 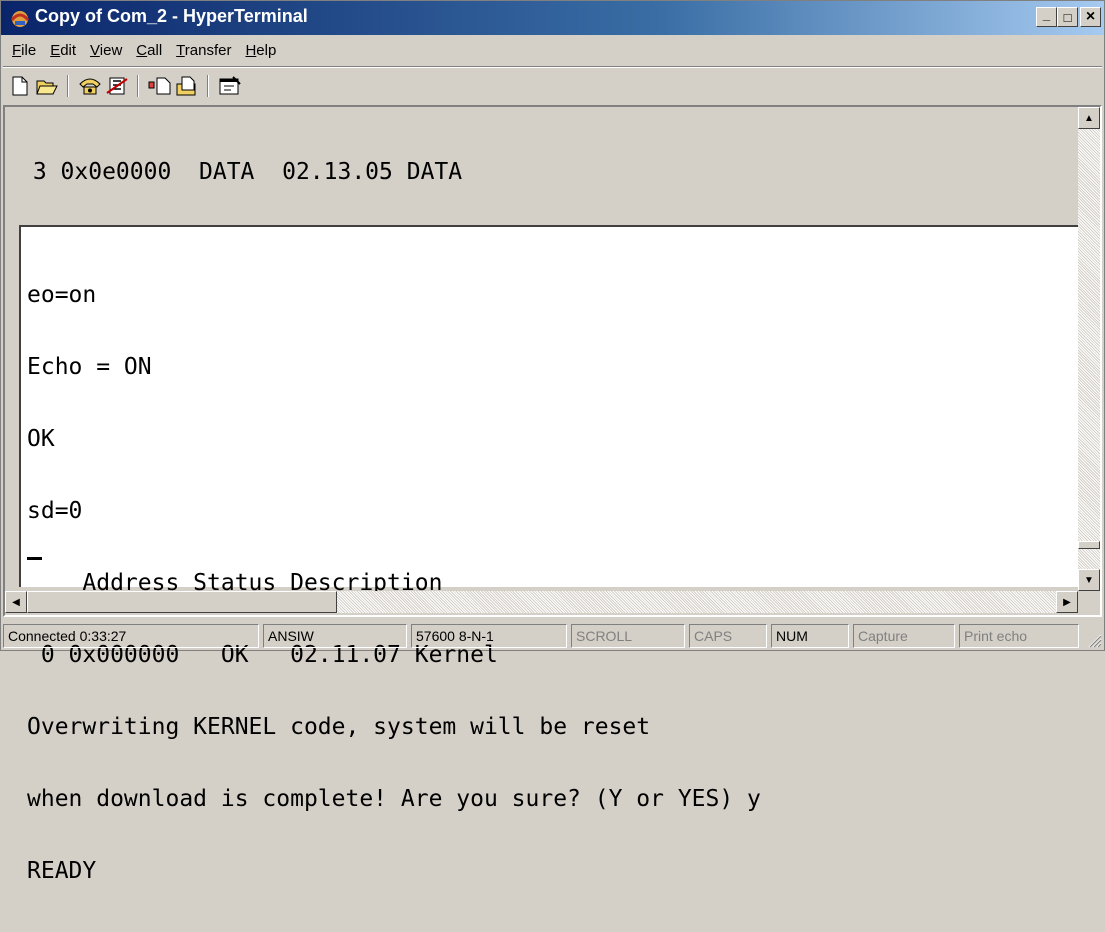 I want to click on arrow-left-icon: ◀, so click(x=16, y=602).